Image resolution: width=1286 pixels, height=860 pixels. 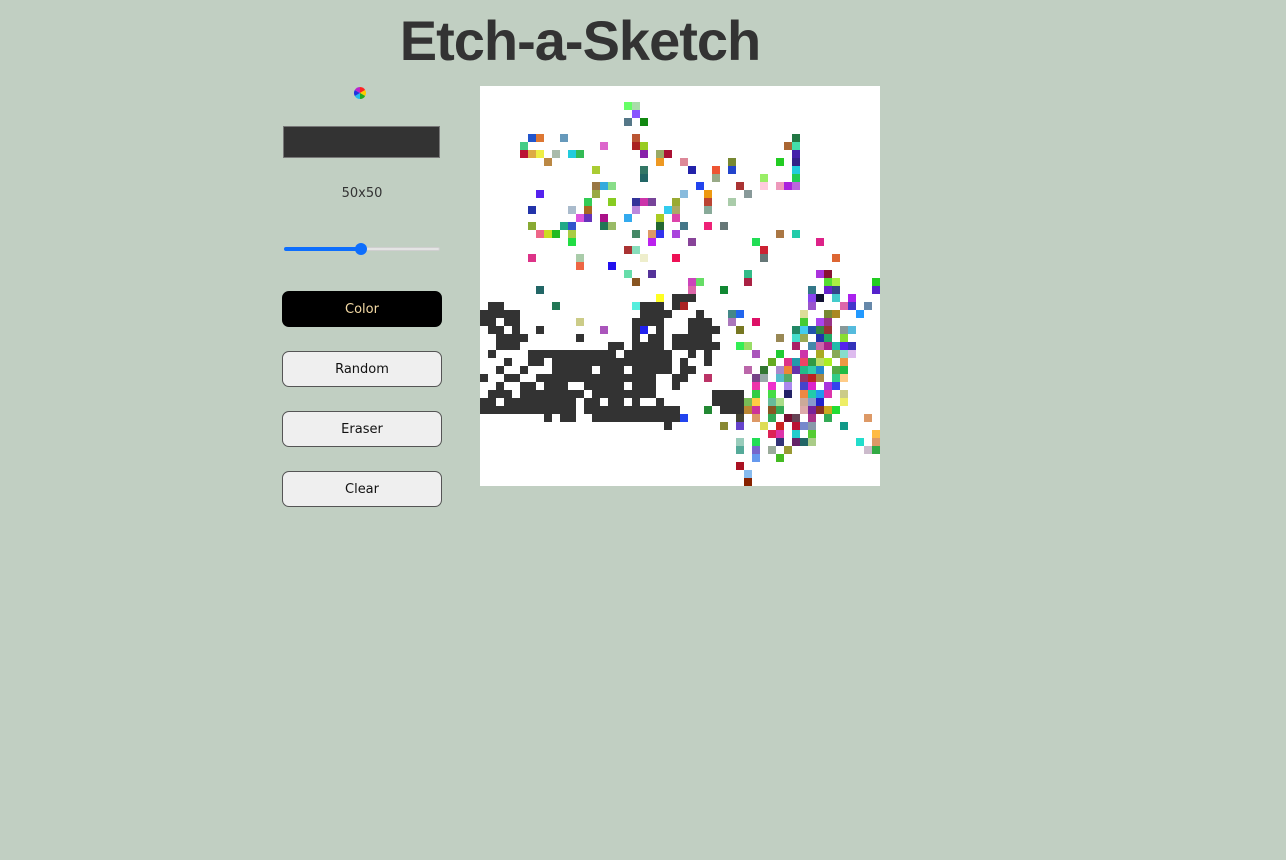 What do you see at coordinates (362, 309) in the screenshot?
I see `color-mode-button: Color` at bounding box center [362, 309].